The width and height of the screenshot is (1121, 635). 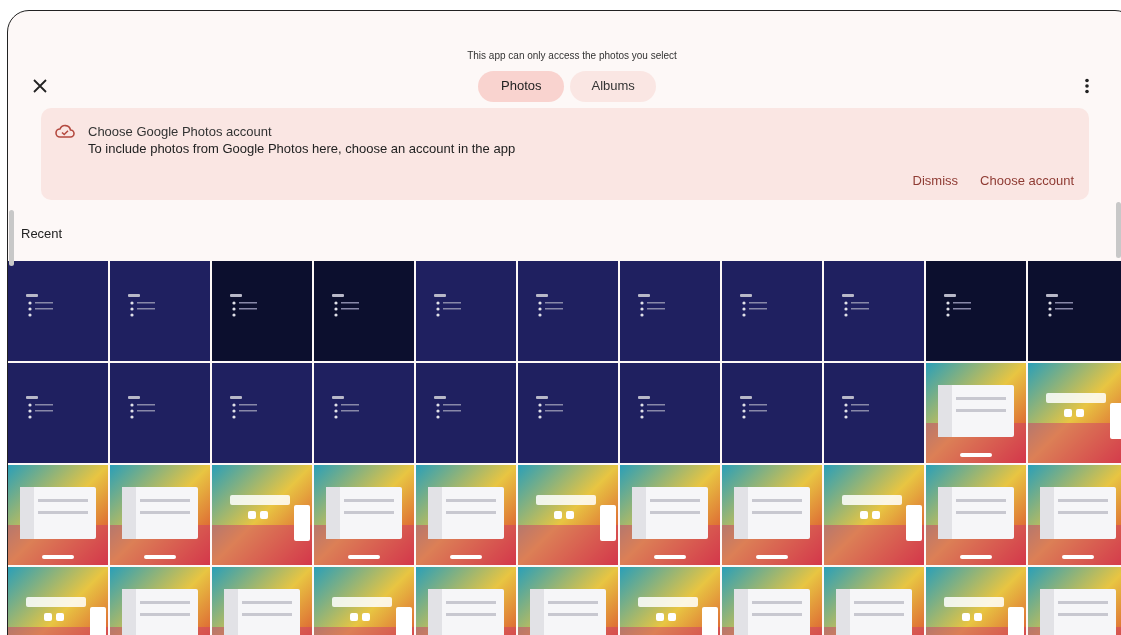 I want to click on access-notice: This app can only access the photos you select, so click(x=572, y=56).